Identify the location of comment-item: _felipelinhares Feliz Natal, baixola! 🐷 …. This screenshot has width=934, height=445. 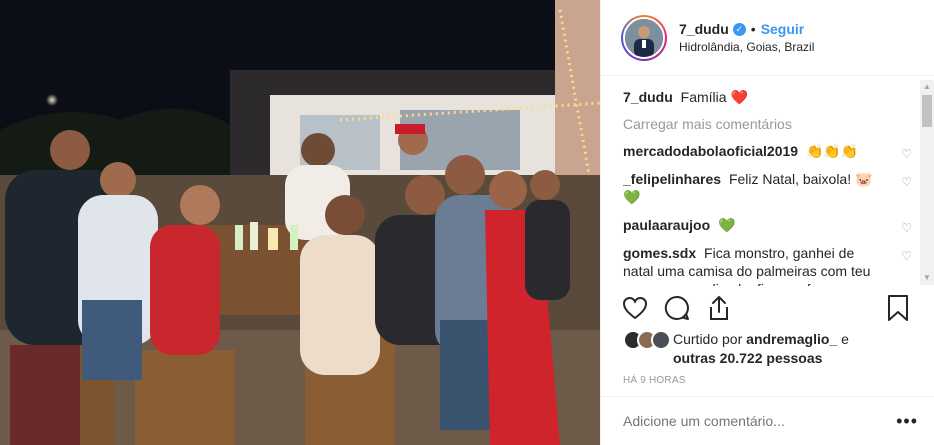
(770, 188).